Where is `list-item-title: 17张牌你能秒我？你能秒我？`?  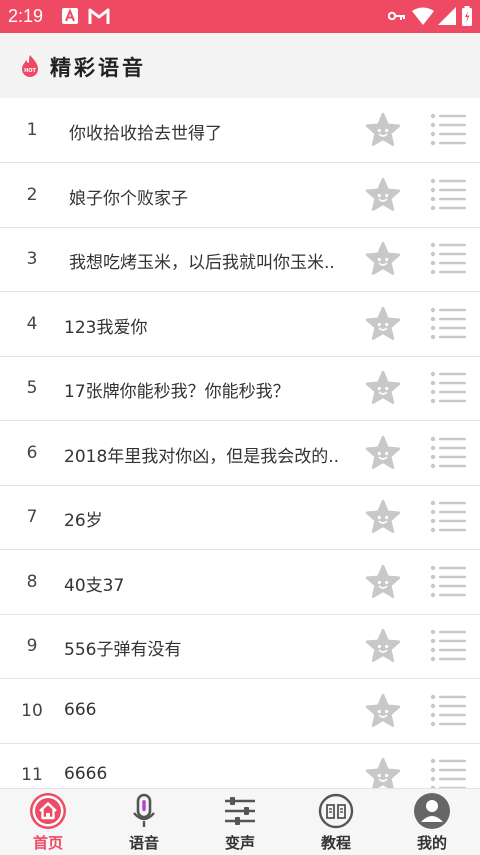
list-item-title: 17张牌你能秒我？你能秒我？ is located at coordinates (177, 392).